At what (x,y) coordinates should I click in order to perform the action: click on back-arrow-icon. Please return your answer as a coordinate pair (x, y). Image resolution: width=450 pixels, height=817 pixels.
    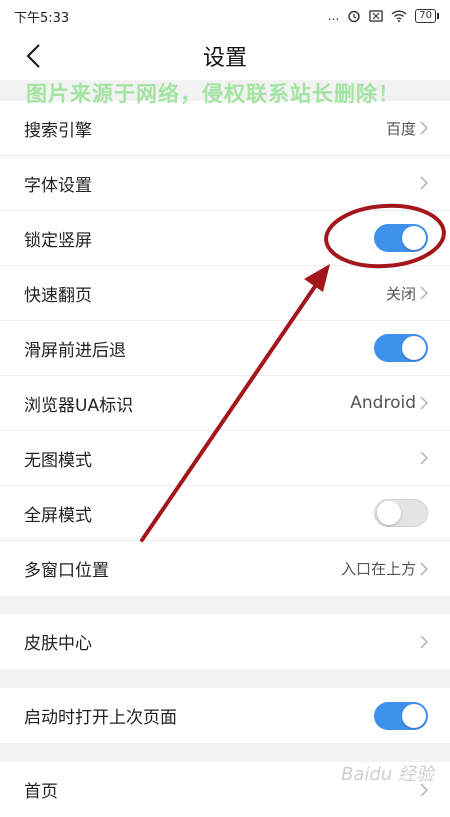
    Looking at the image, I should click on (35, 56).